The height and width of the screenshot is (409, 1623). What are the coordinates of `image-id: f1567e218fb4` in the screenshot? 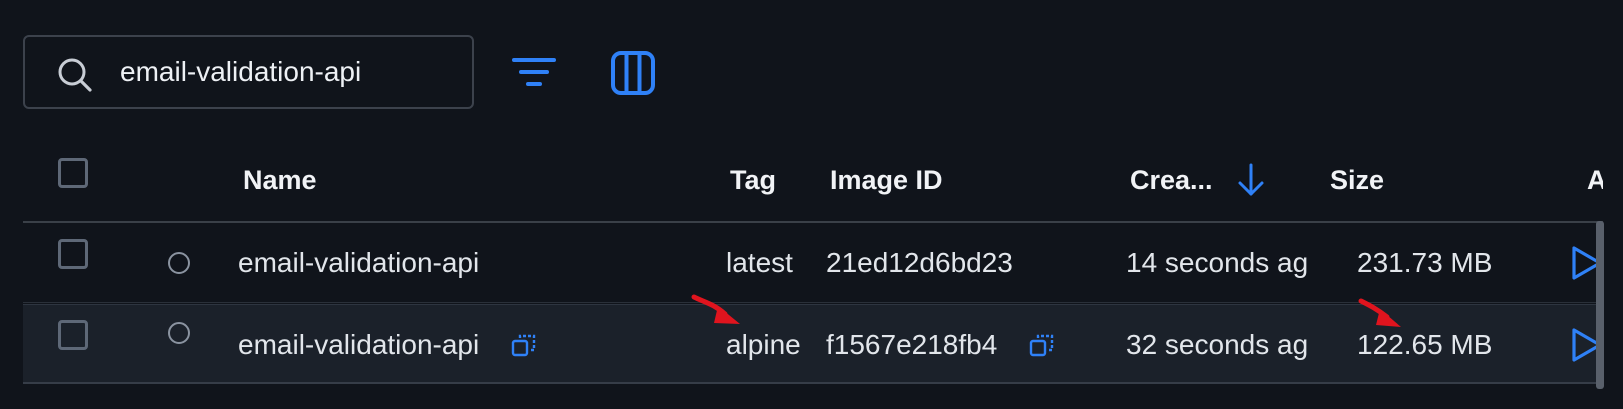 It's located at (912, 344).